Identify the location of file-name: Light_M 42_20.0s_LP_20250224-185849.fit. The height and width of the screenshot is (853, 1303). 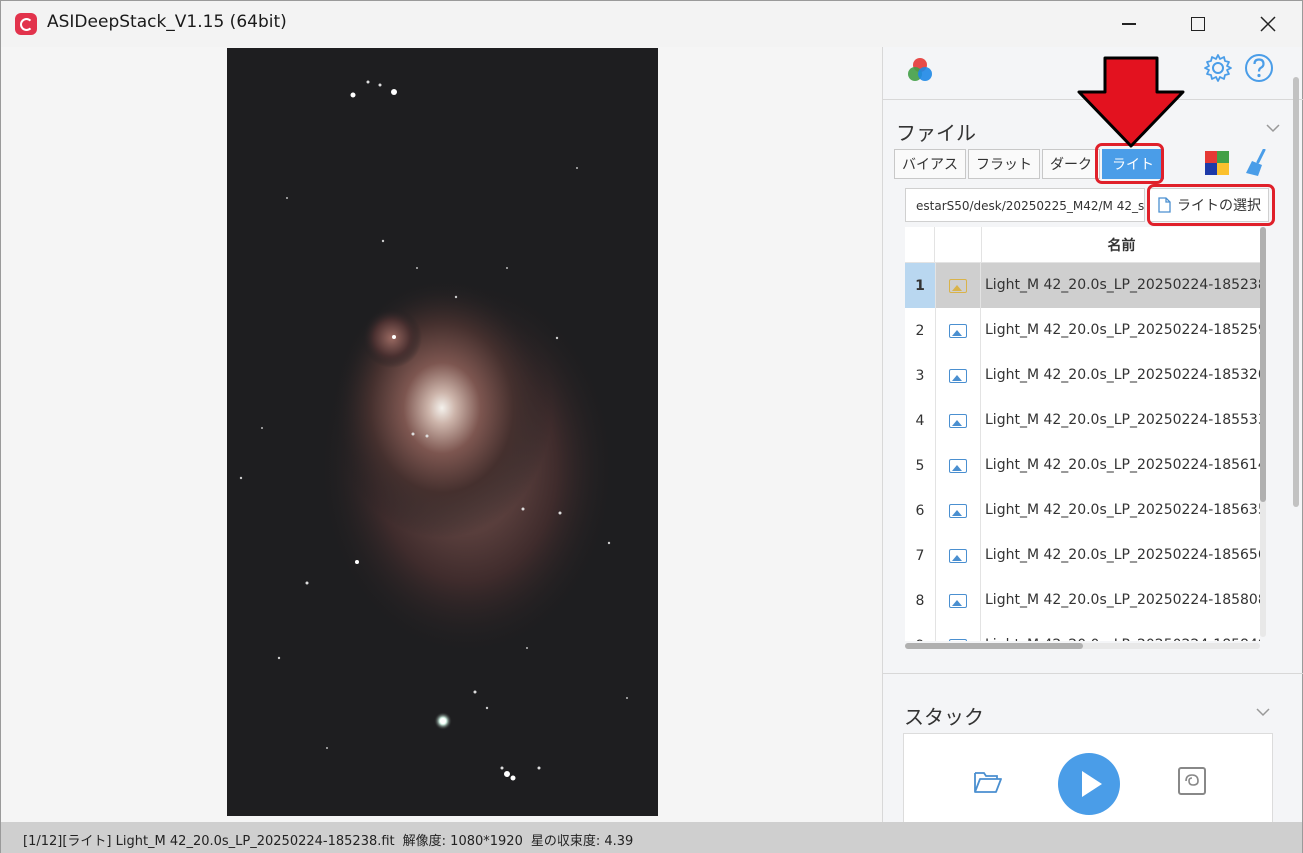
(1120, 632).